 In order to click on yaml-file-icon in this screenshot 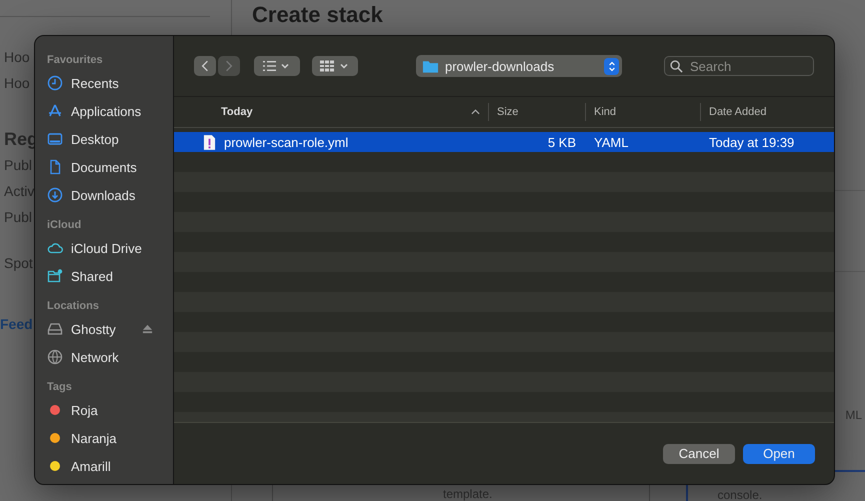, I will do `click(209, 142)`.